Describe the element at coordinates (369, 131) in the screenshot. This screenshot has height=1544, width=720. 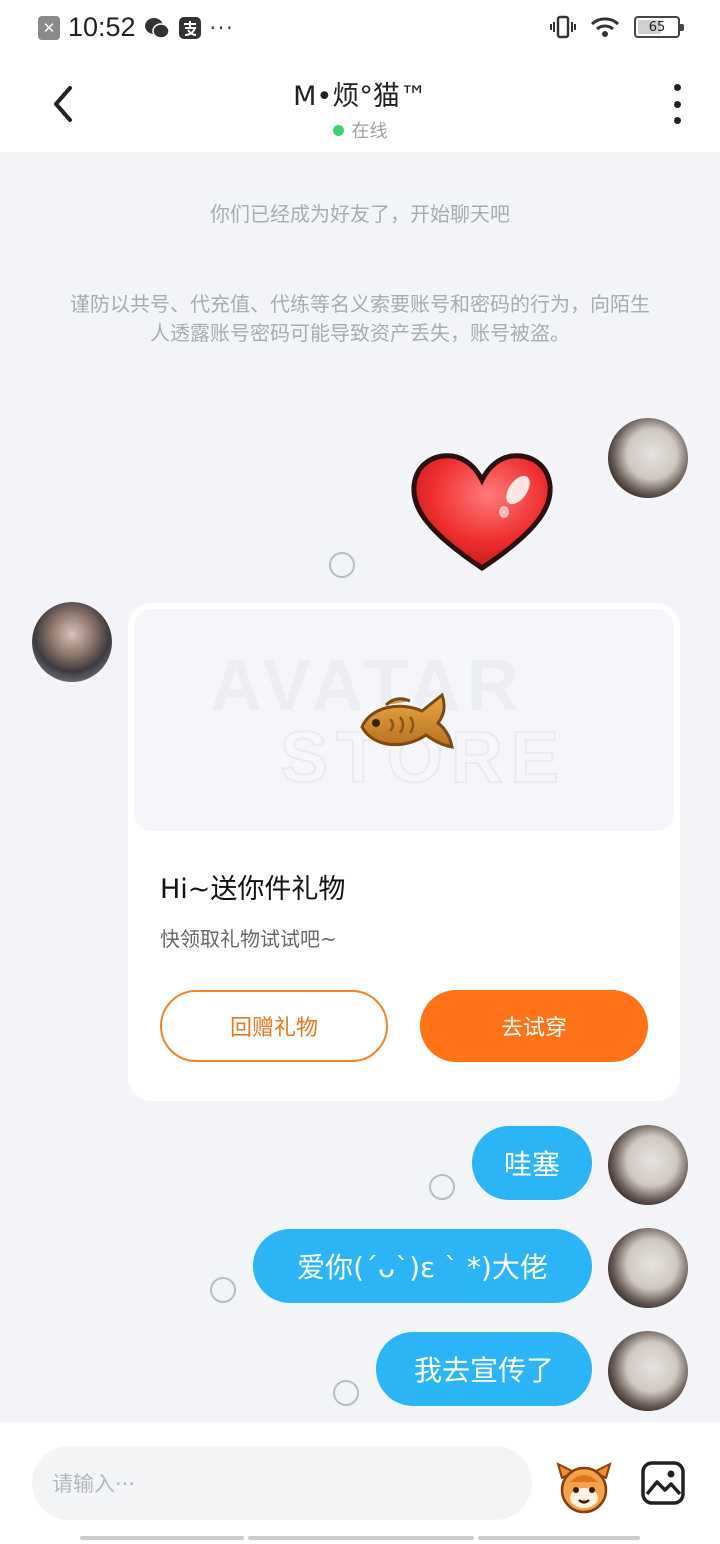
I see `online-status-text: 在线` at that location.